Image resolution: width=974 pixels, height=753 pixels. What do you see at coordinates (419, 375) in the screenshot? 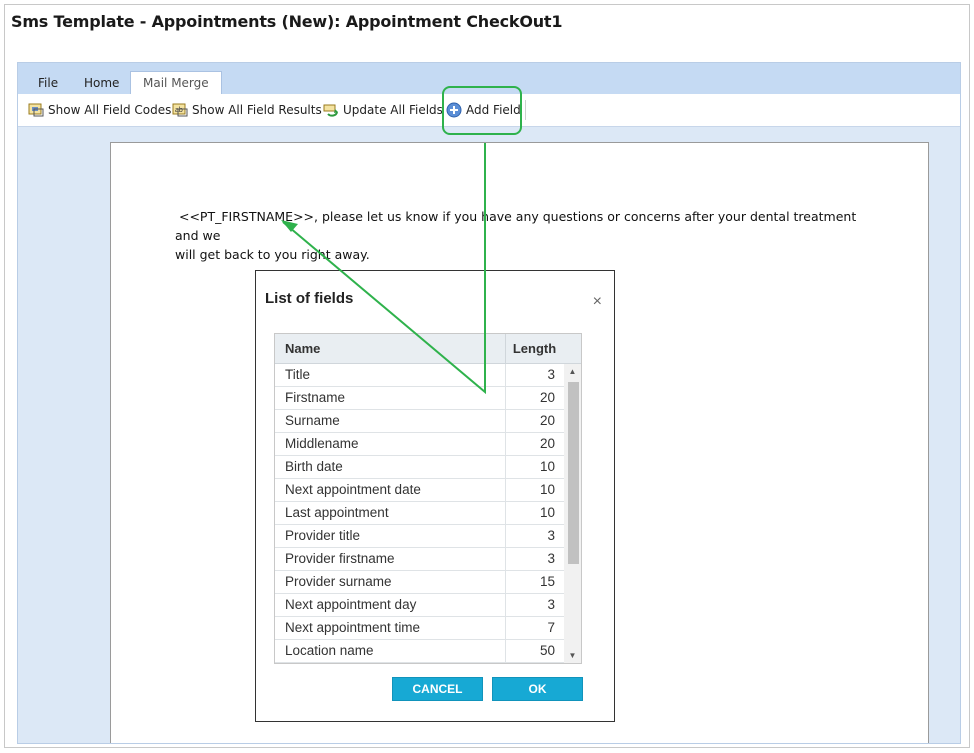
I see `table-row: Title 3` at bounding box center [419, 375].